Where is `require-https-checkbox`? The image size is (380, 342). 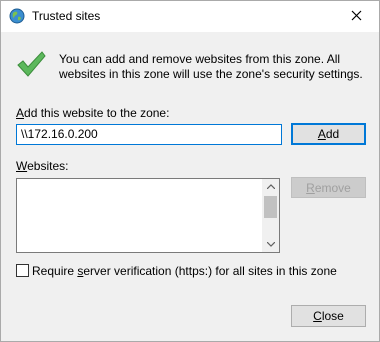 require-https-checkbox is located at coordinates (22, 270).